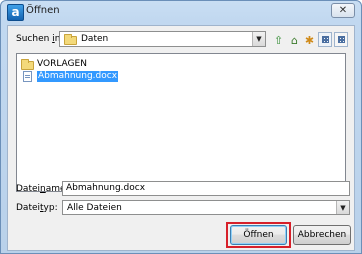  I want to click on up-folder-icon: ⇧, so click(278, 40).